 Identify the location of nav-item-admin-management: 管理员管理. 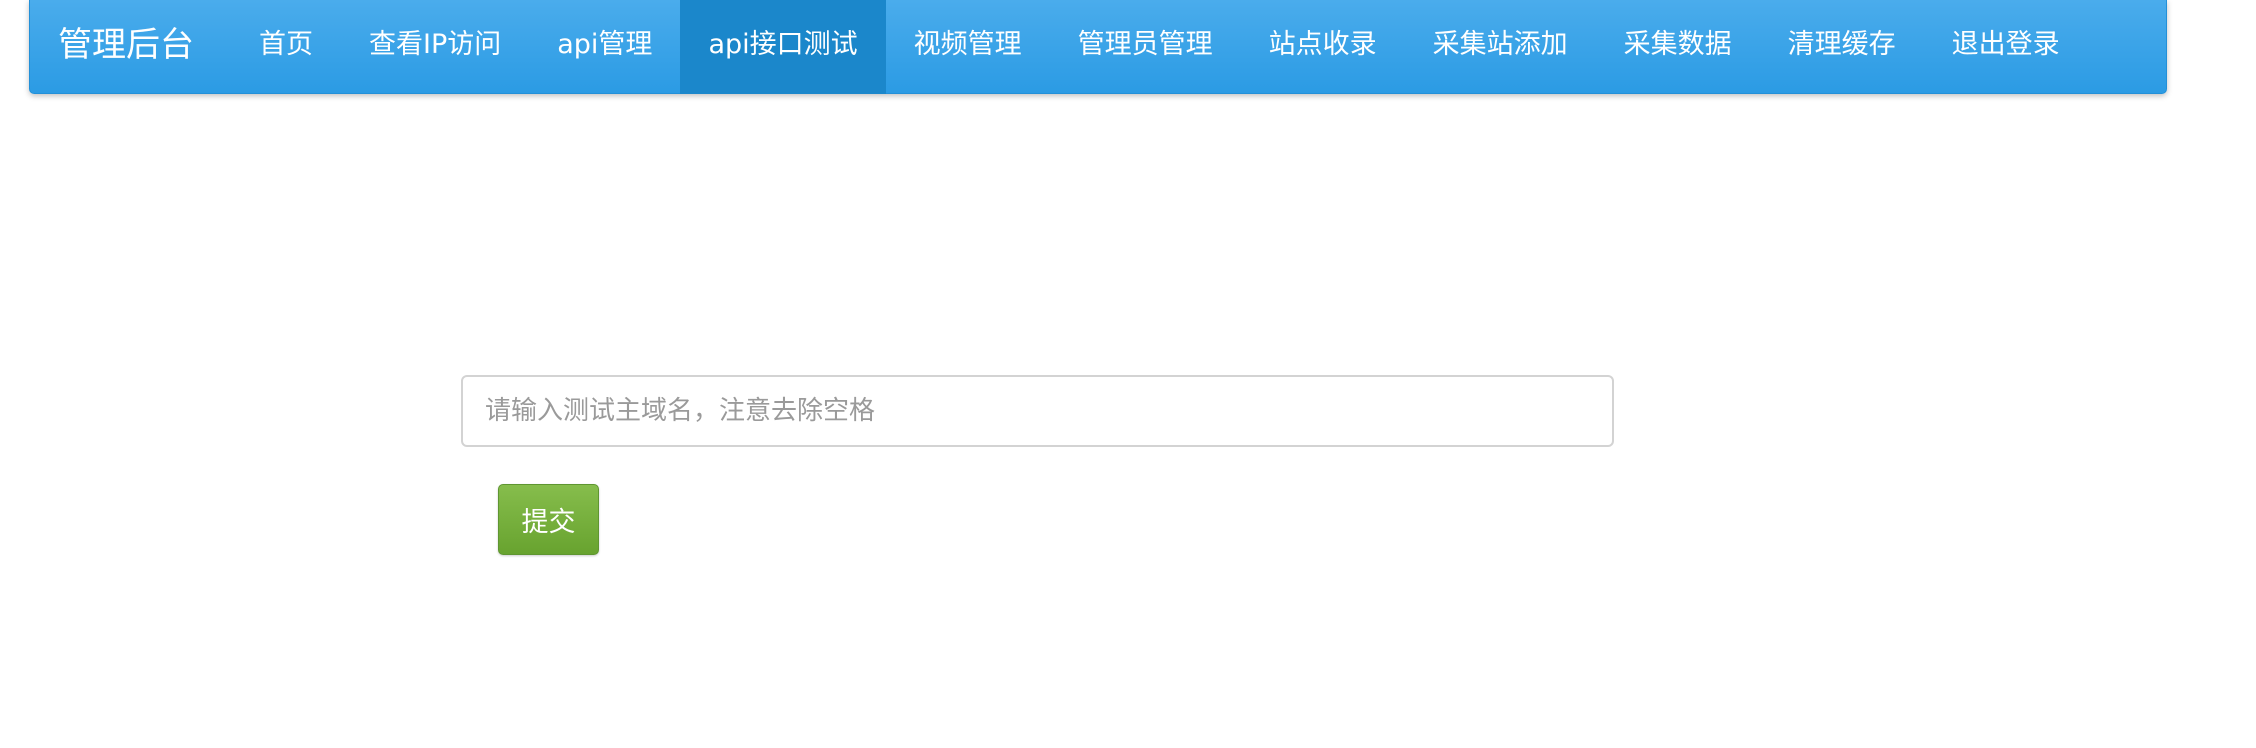
(1145, 47).